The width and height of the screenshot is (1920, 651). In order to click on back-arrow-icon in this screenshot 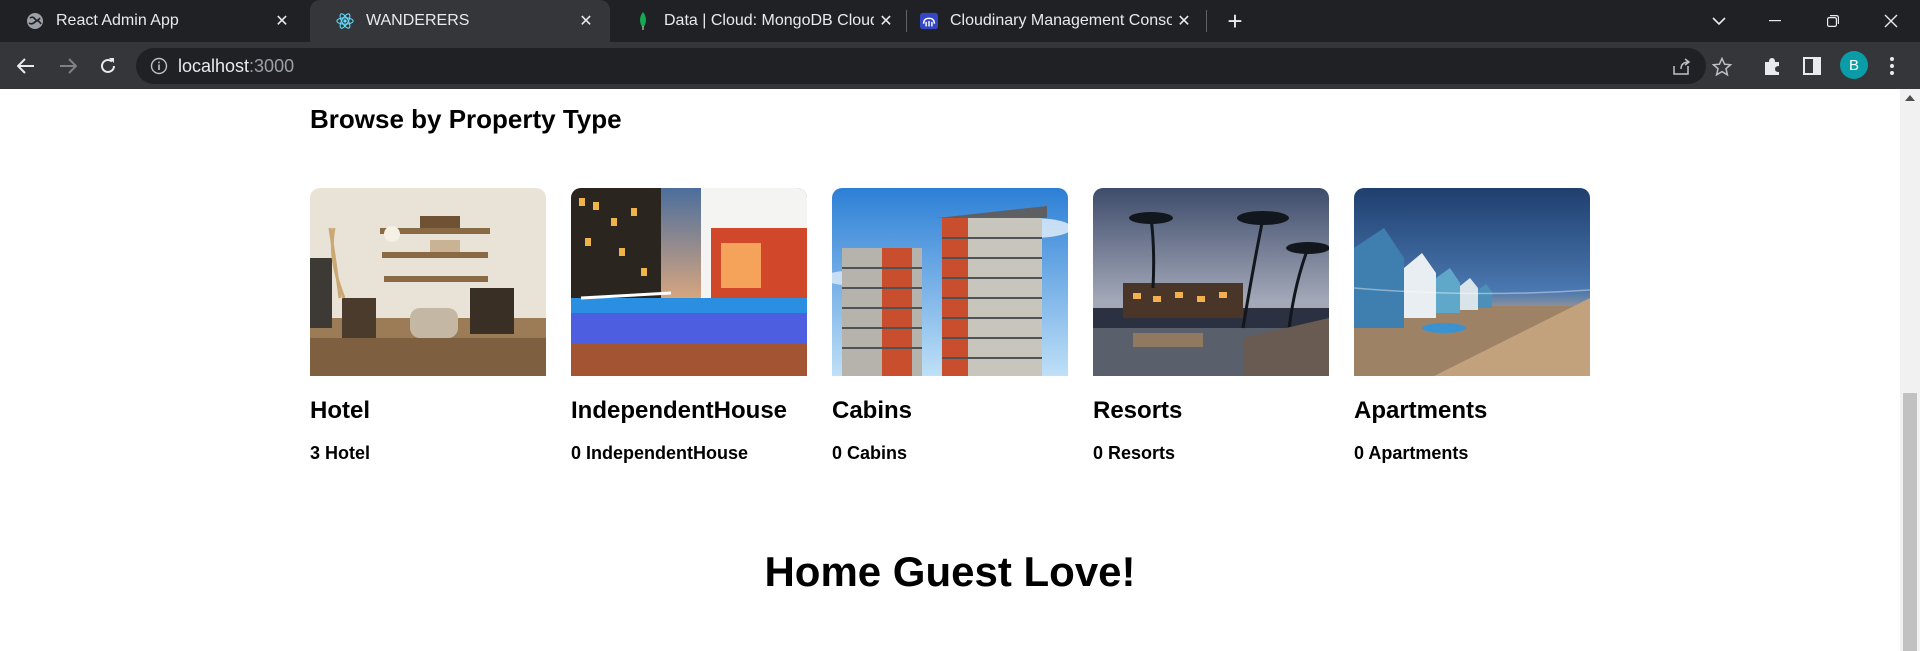, I will do `click(25, 66)`.